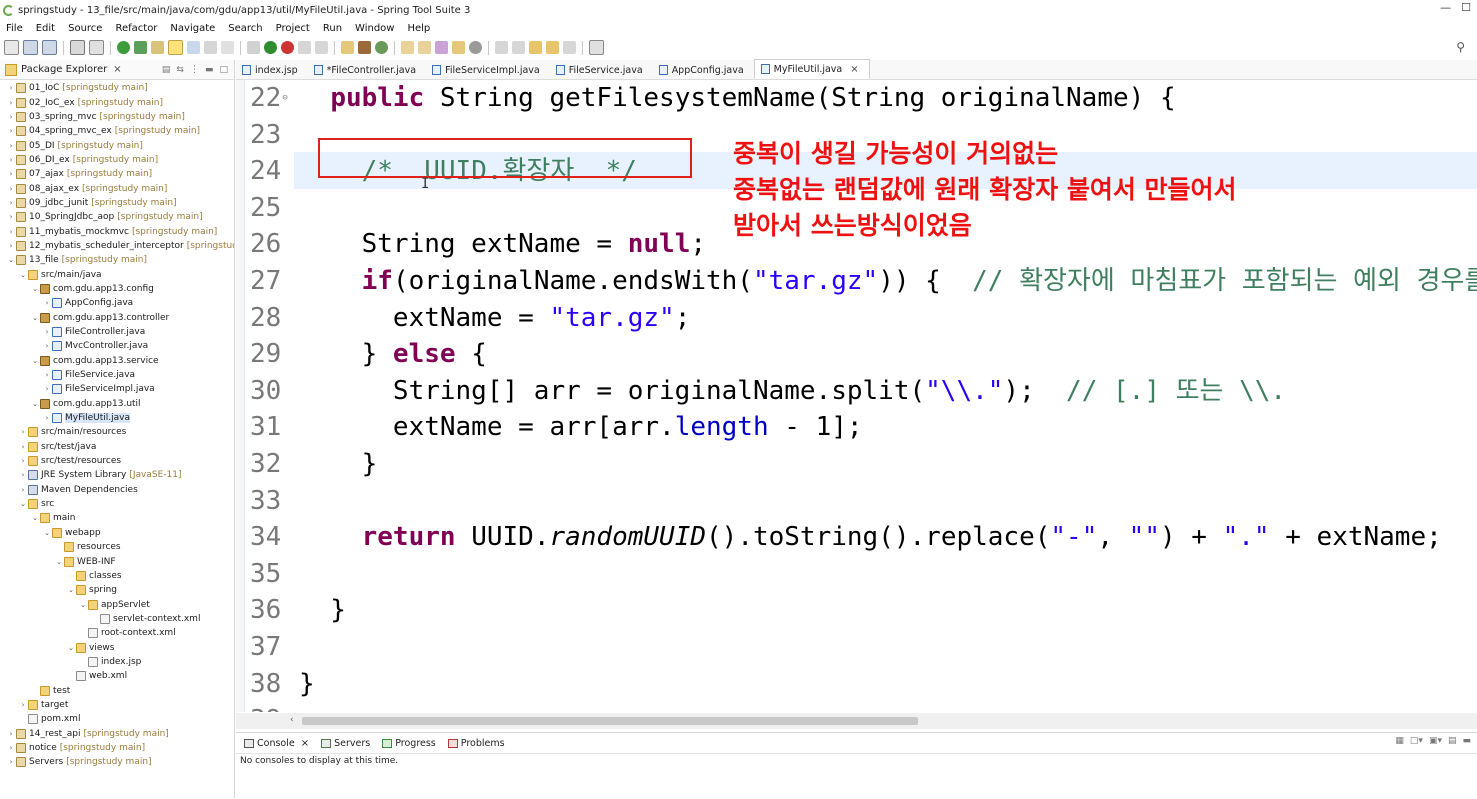 The height and width of the screenshot is (799, 1477). Describe the element at coordinates (117, 647) in the screenshot. I see `tree-item: ⌄ views` at that location.